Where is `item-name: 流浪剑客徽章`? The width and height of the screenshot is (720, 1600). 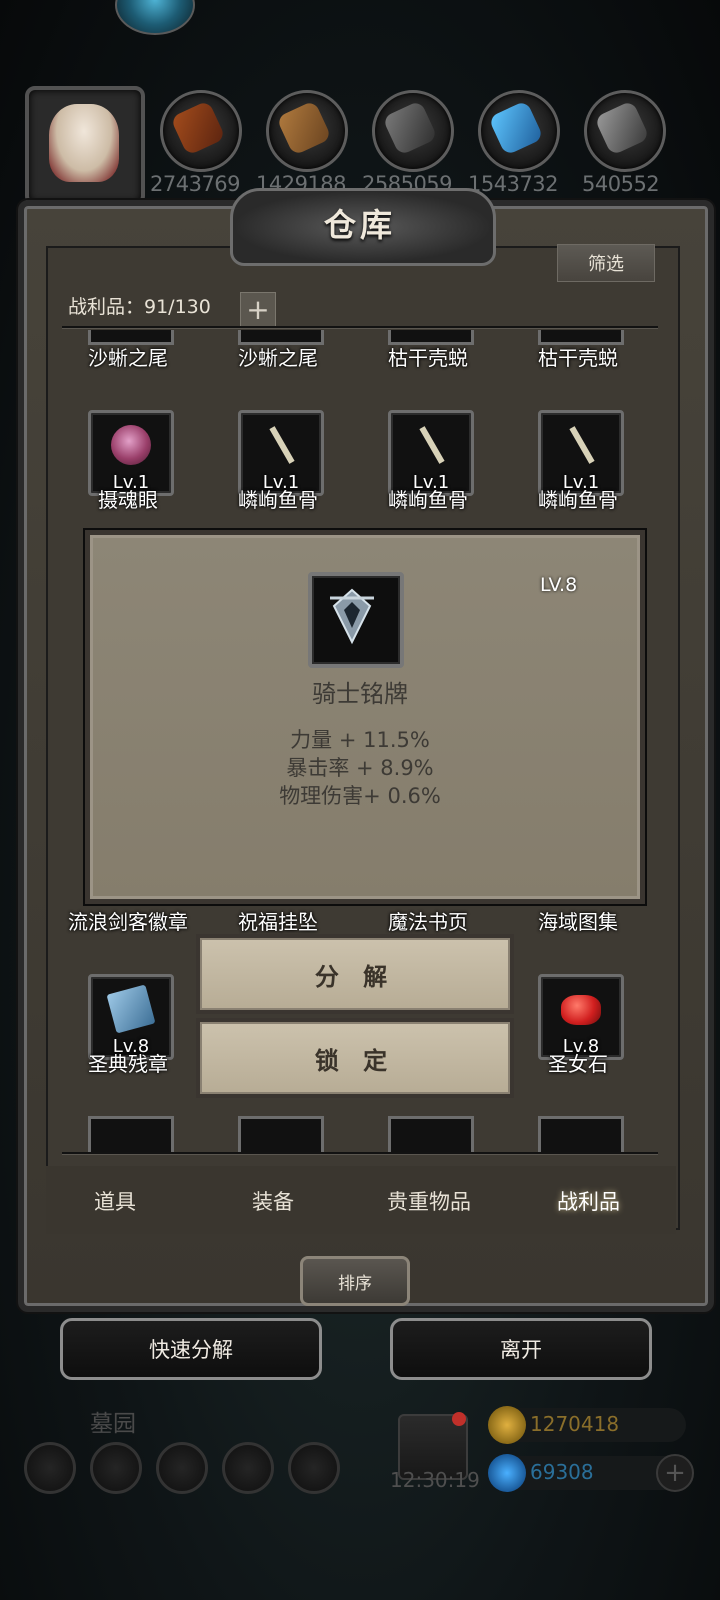 item-name: 流浪剑客徽章 is located at coordinates (128, 922).